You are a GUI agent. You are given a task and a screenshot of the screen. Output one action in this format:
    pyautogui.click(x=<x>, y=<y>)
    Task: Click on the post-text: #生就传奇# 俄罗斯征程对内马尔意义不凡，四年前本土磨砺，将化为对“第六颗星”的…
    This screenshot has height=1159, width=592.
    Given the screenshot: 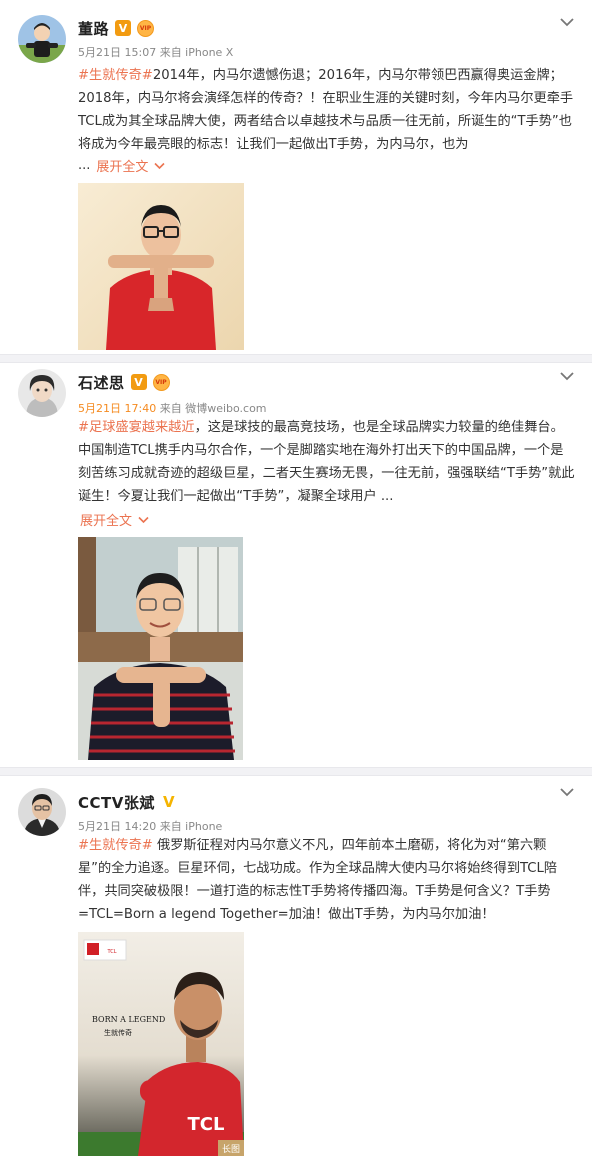 What is the action you would take?
    pyautogui.click(x=318, y=880)
    